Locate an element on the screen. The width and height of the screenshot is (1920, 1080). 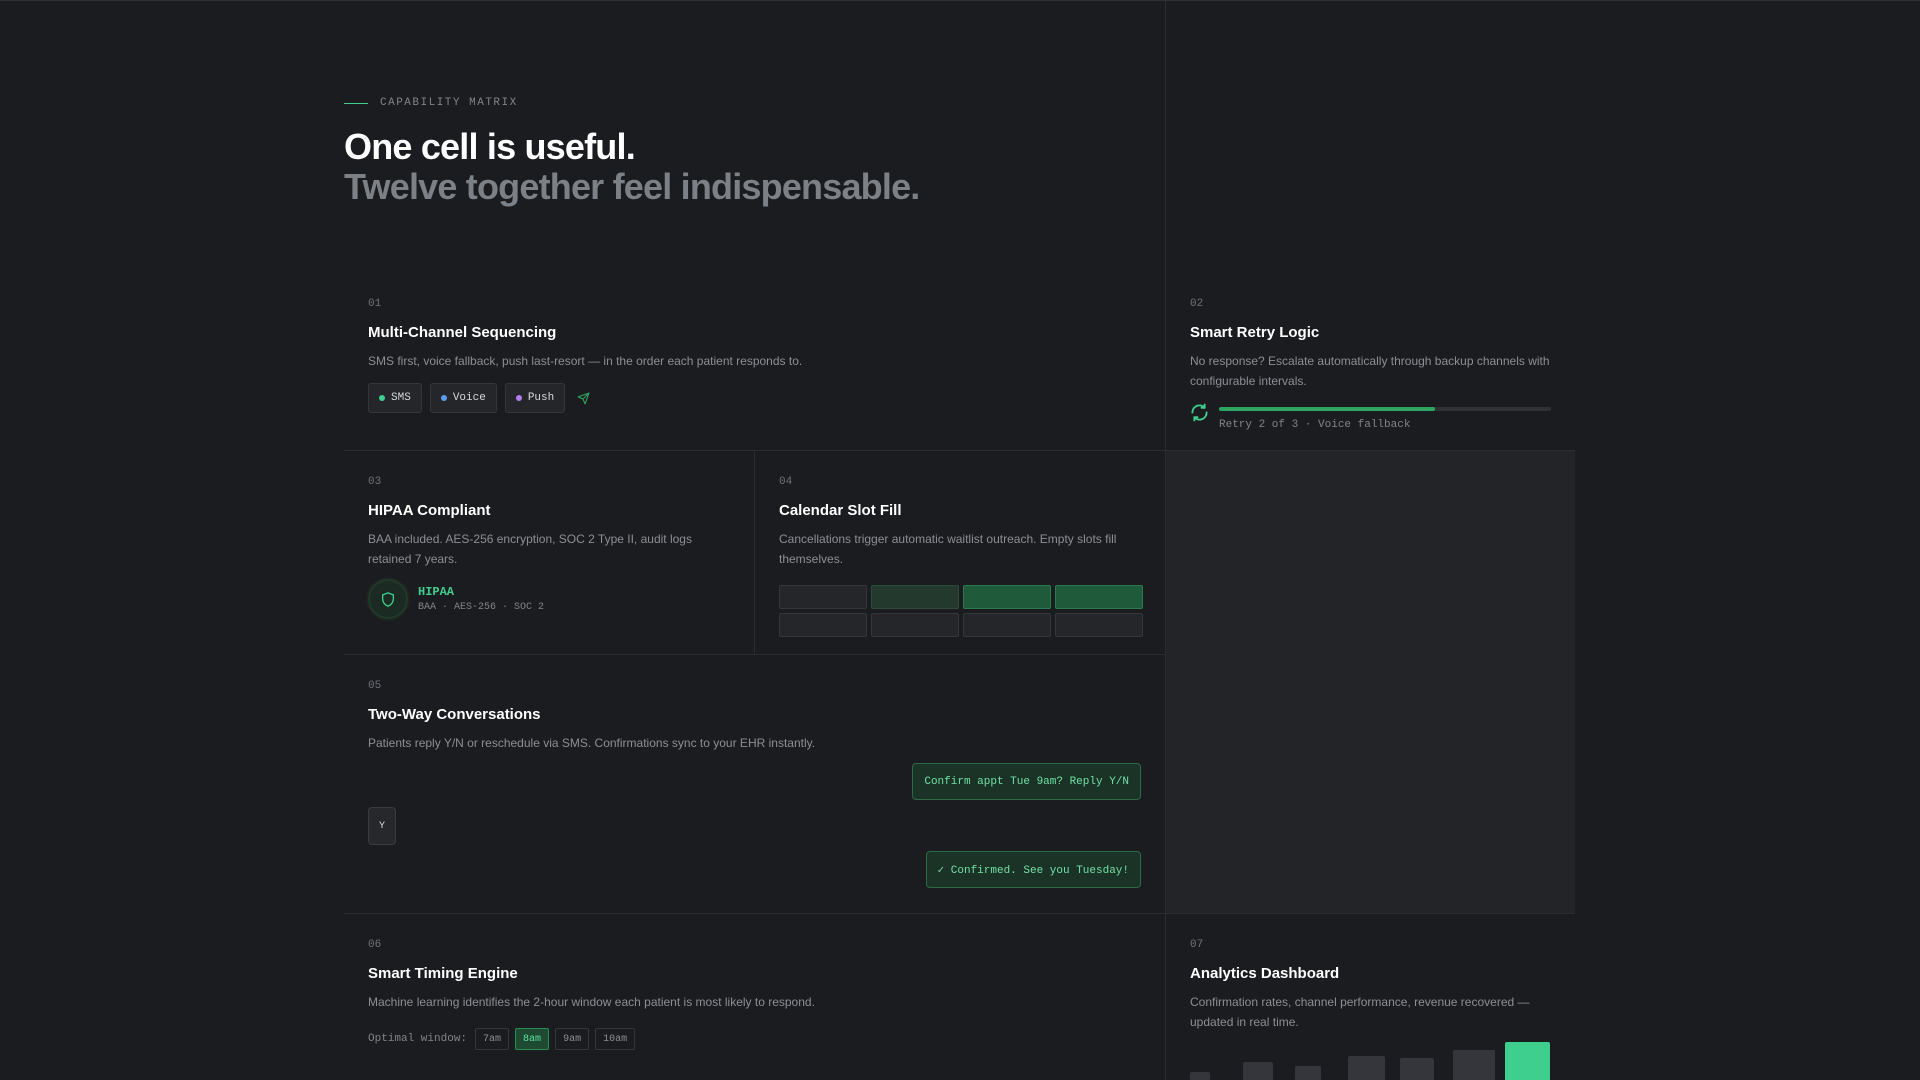
retry-progress-bar is located at coordinates (1385, 409).